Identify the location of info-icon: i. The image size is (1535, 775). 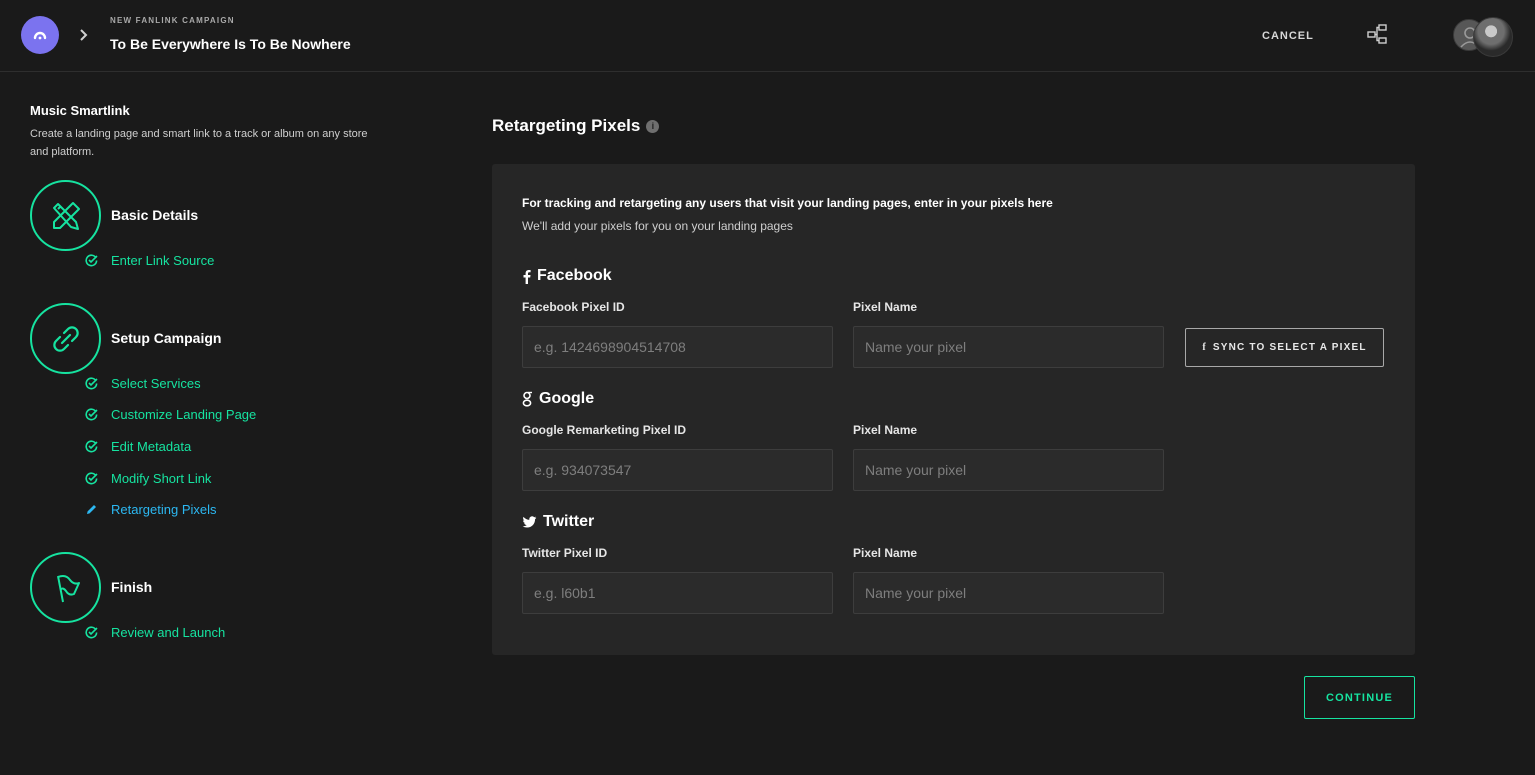
(653, 126).